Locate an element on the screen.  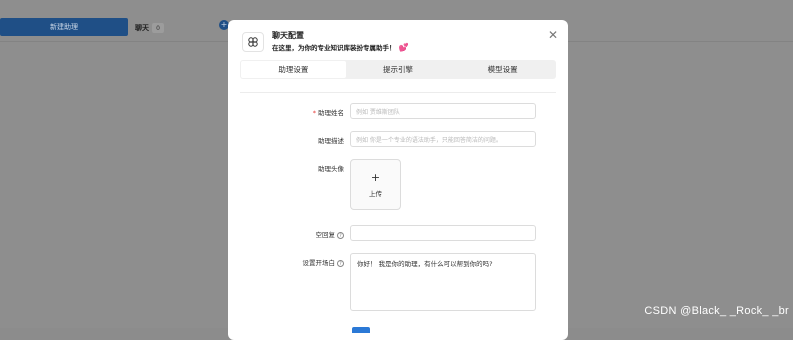
desc-label: 助理描述 is located at coordinates (331, 141).